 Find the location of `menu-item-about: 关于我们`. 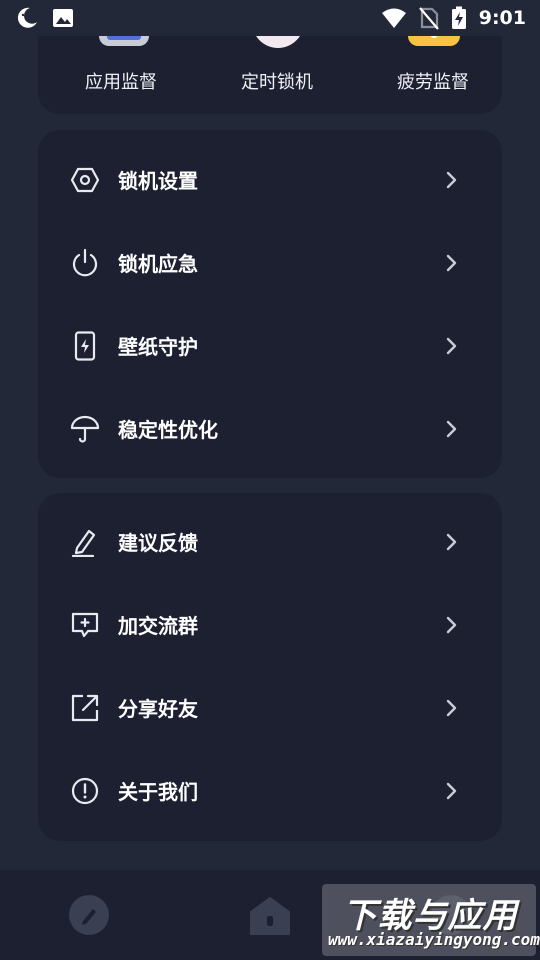

menu-item-about: 关于我们 is located at coordinates (270, 790).